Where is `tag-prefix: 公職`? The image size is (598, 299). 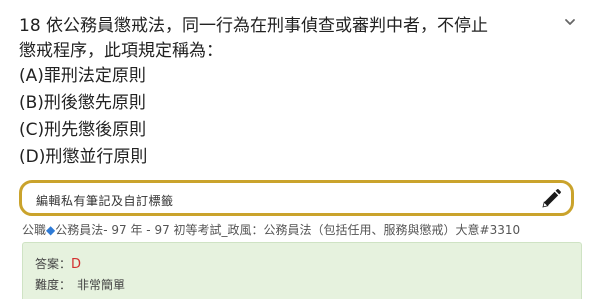 tag-prefix: 公職 is located at coordinates (34, 230).